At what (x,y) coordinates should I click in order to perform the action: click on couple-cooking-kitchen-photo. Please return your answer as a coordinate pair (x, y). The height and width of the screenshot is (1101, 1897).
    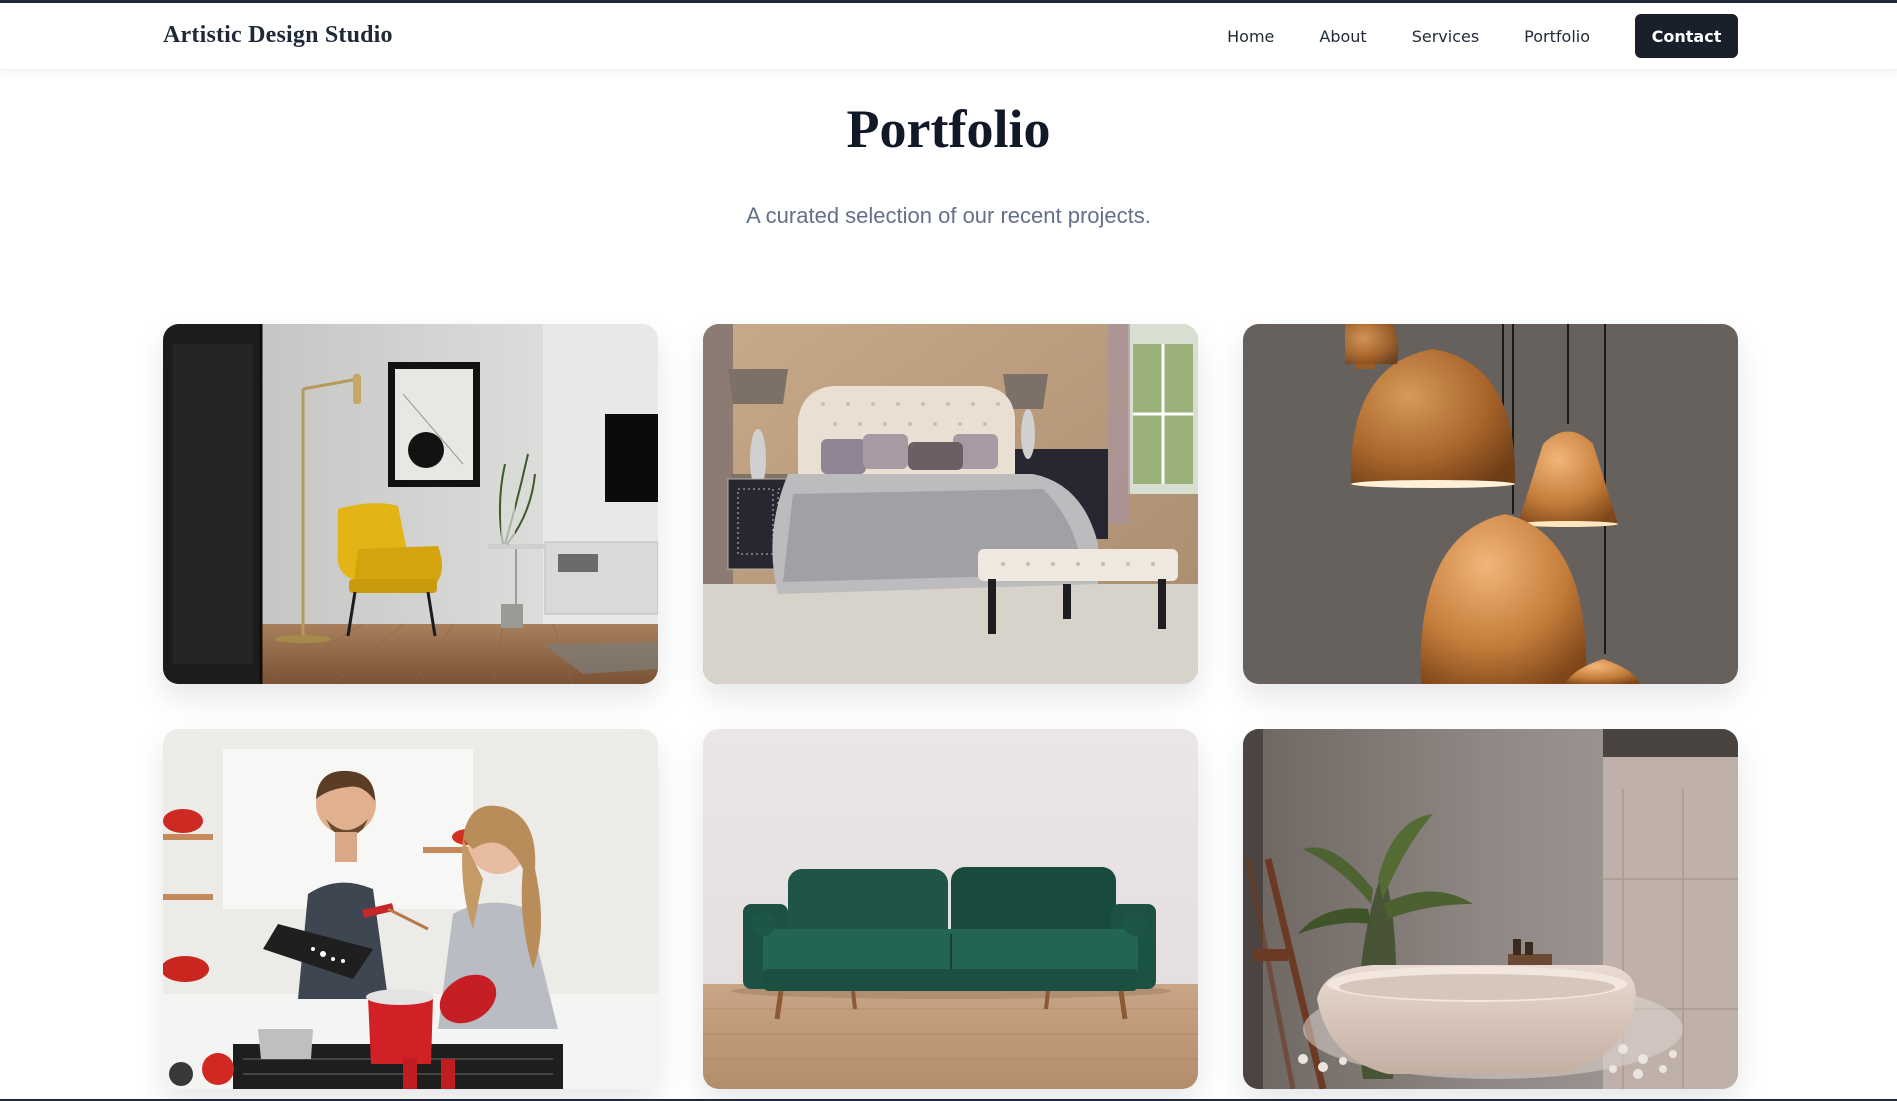
    Looking at the image, I should click on (410, 909).